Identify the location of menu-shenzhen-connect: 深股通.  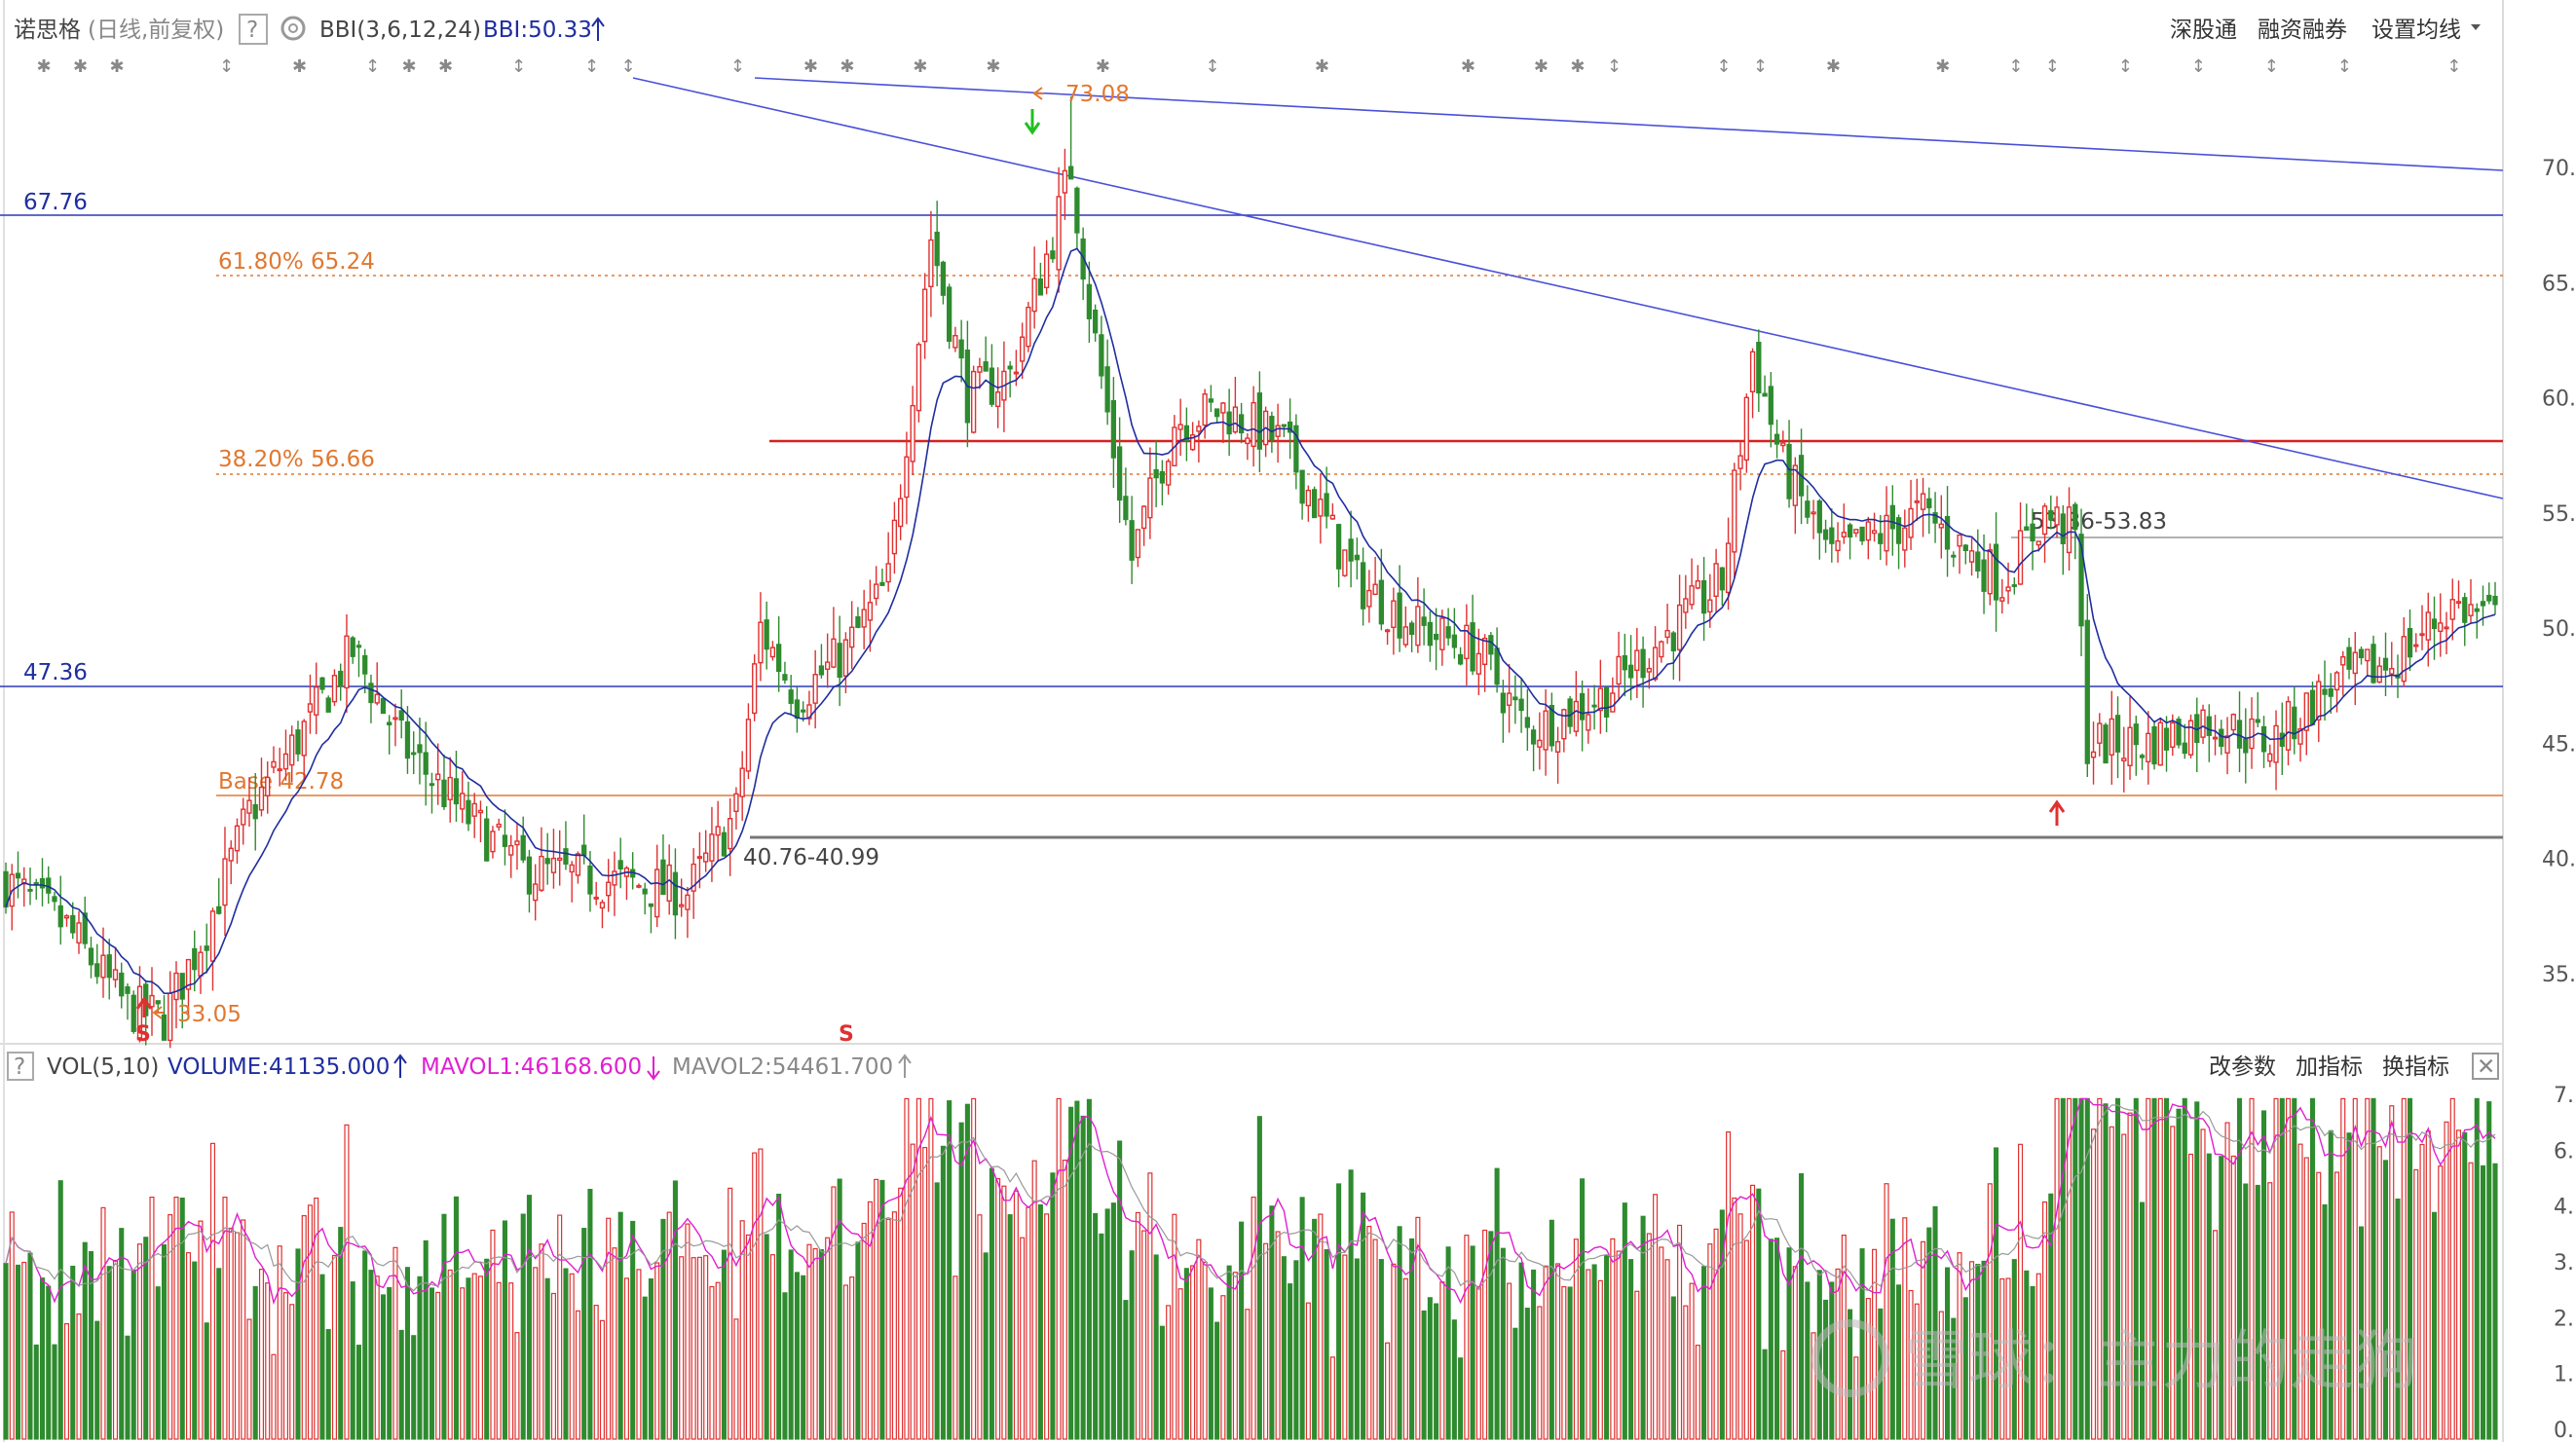
(2203, 30).